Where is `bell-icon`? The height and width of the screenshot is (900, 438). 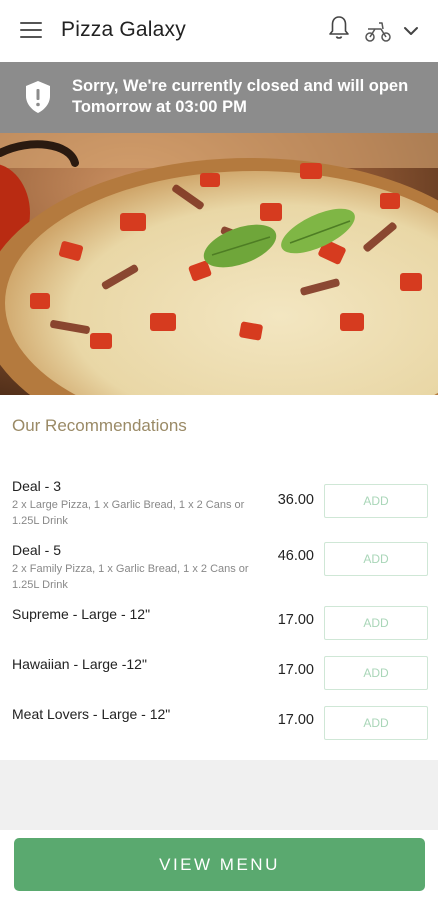 bell-icon is located at coordinates (339, 28).